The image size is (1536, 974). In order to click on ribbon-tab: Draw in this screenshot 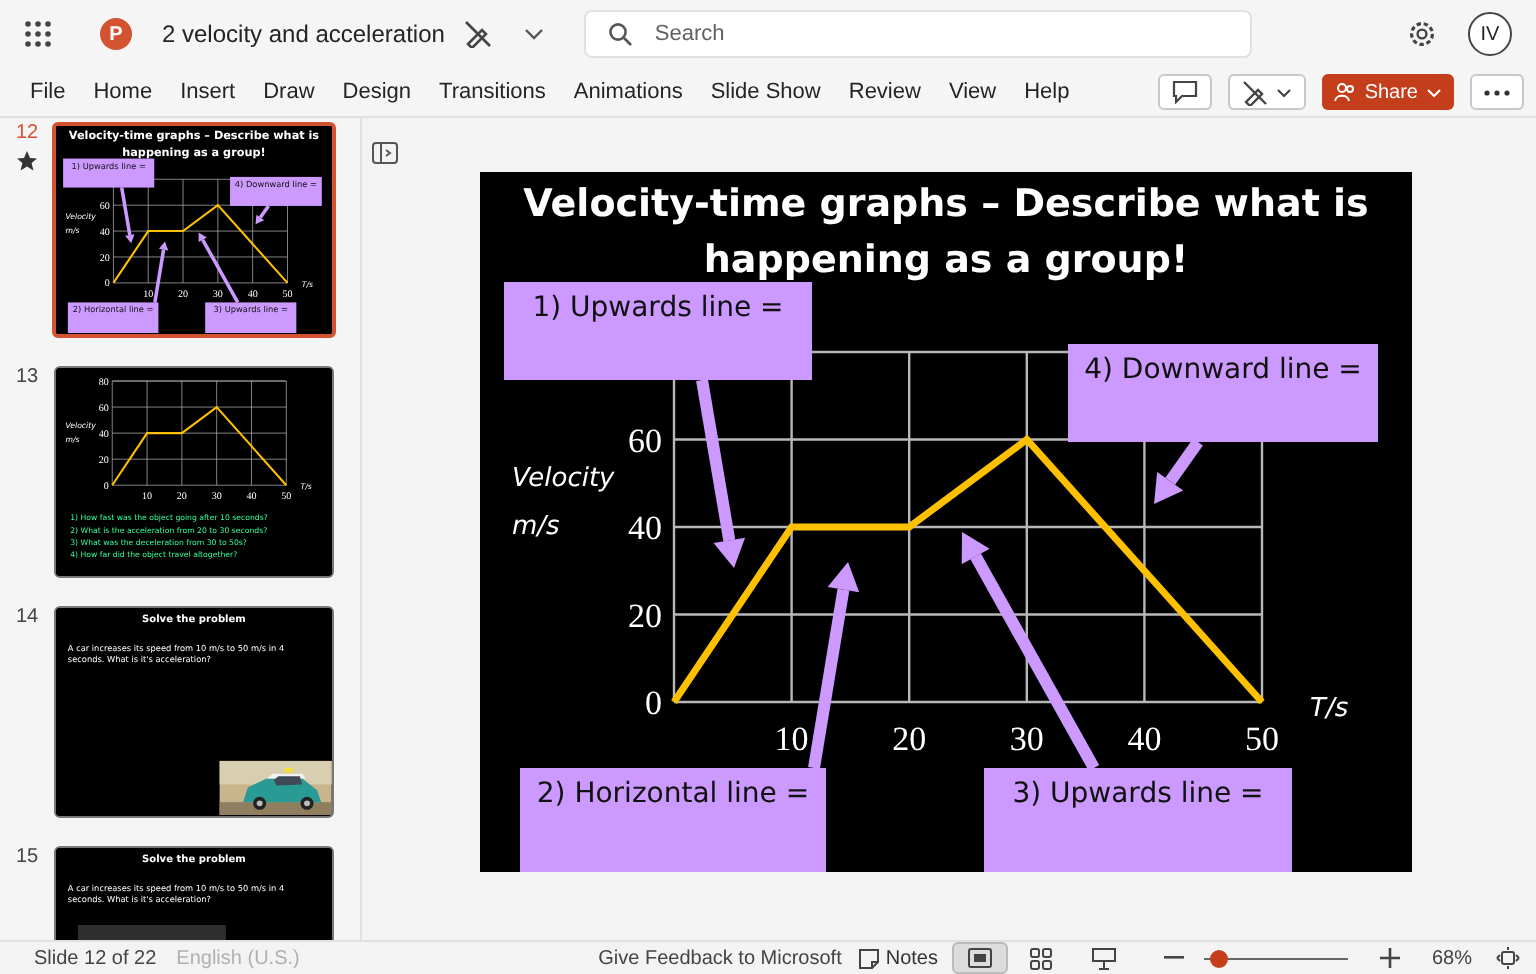, I will do `click(289, 92)`.